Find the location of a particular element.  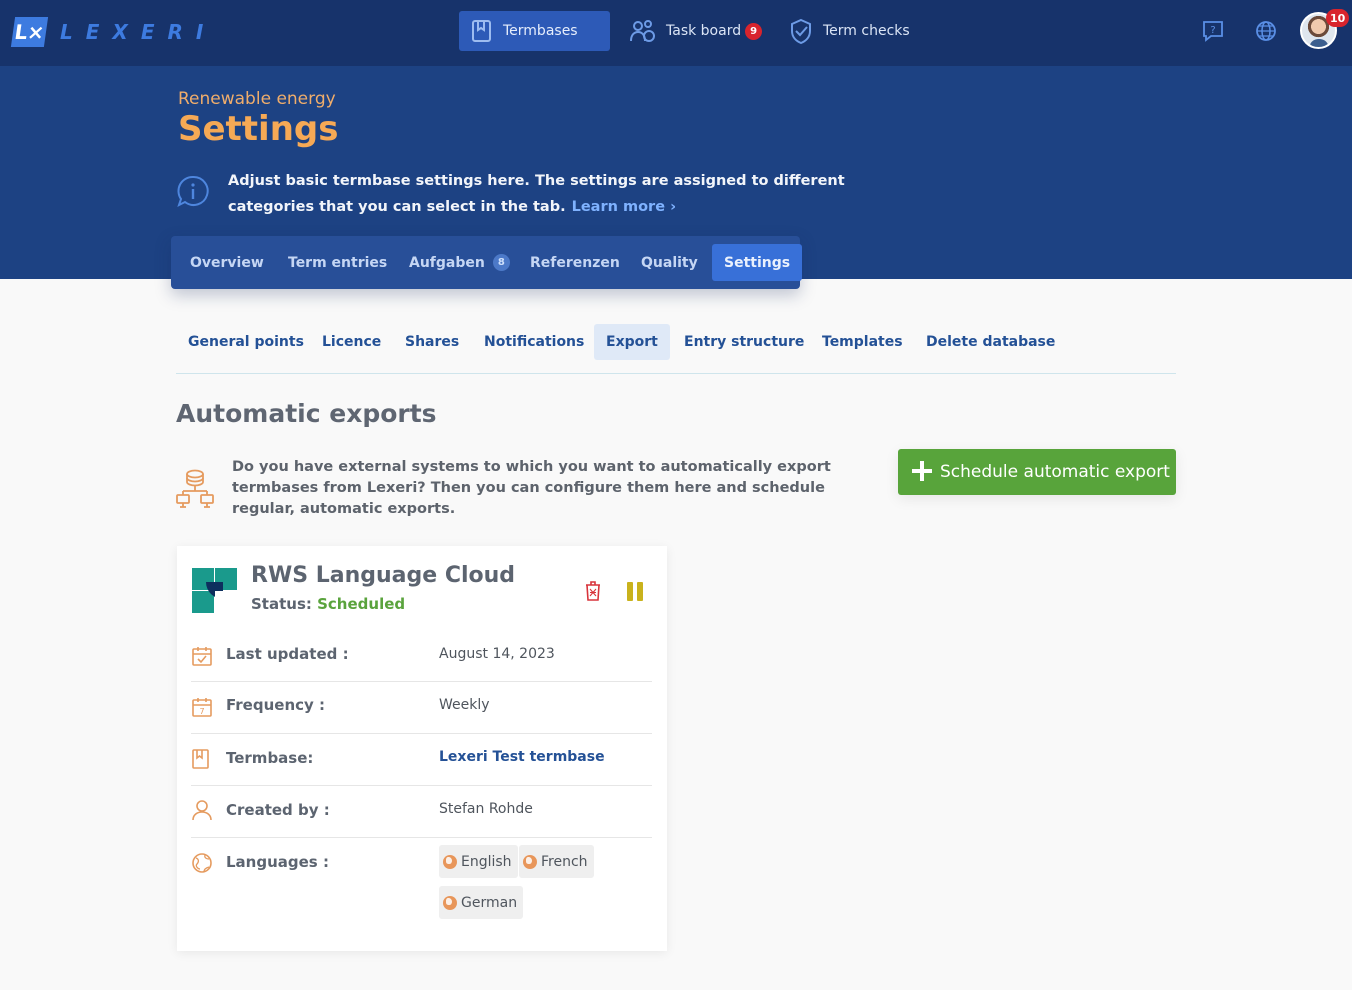

subtab-shares: Shares is located at coordinates (432, 342).